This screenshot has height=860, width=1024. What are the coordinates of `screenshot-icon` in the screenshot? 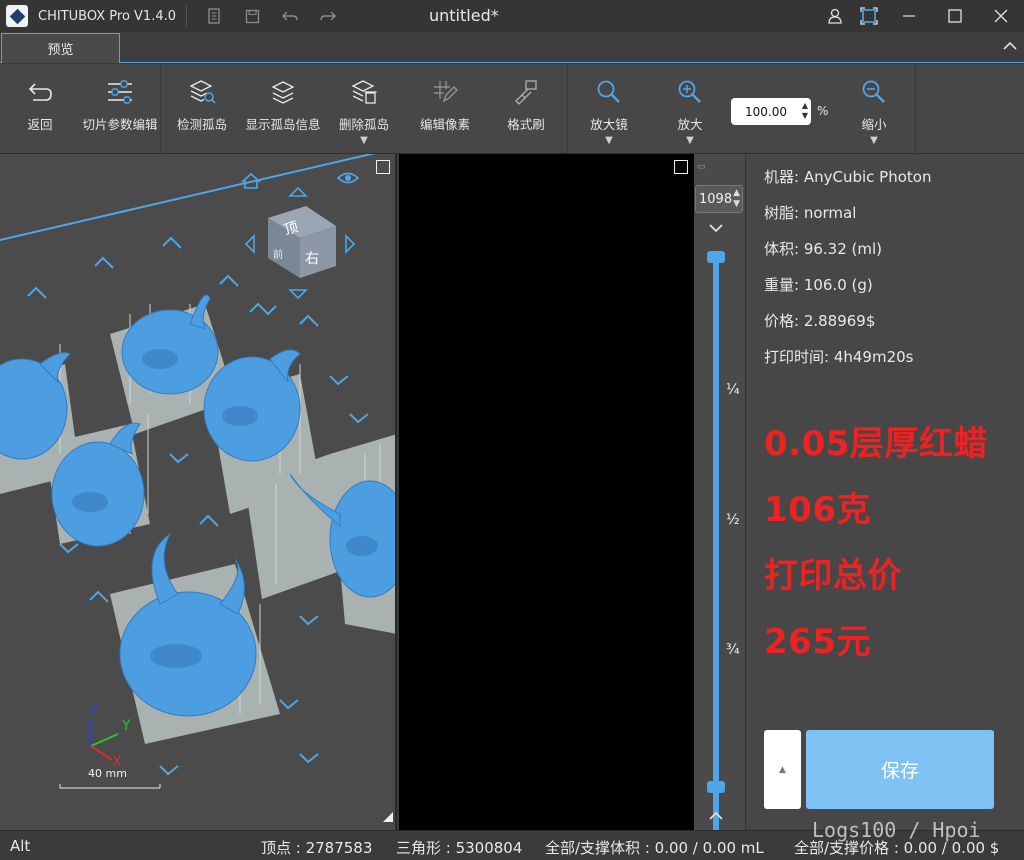 It's located at (869, 16).